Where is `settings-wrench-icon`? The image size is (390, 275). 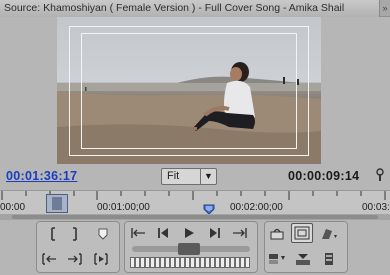
settings-wrench-icon is located at coordinates (380, 176).